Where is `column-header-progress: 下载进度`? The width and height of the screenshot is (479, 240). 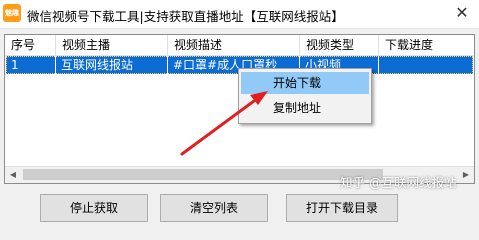 column-header-progress: 下载进度 is located at coordinates (426, 45).